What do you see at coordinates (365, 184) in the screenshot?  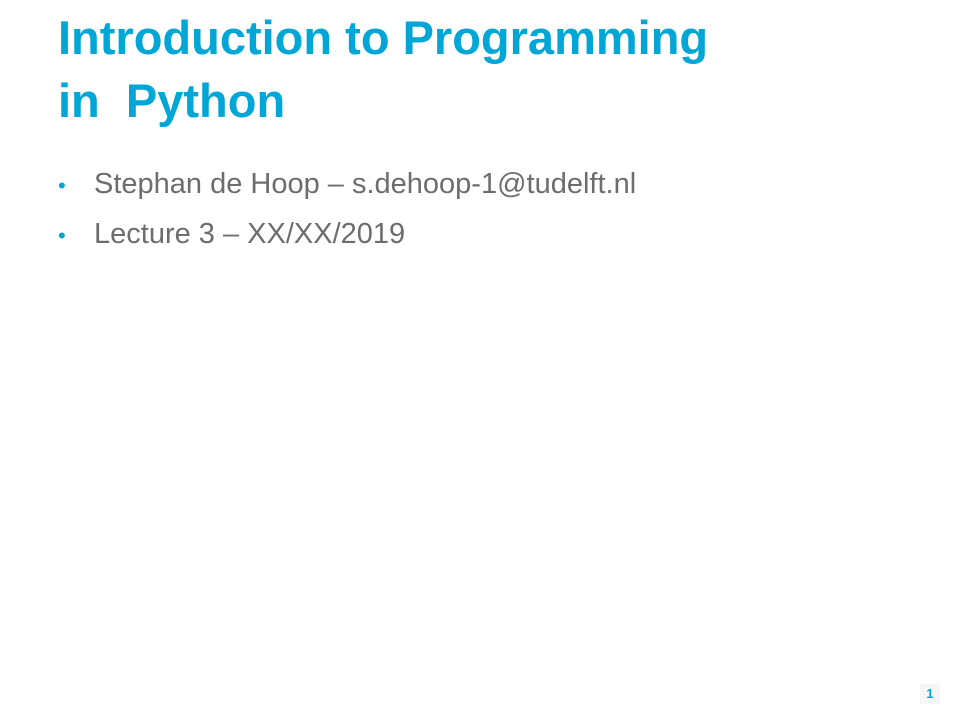 I see `bullet-text-author: Stephan de Hoop – s.dehoop-1@tudelft.nl` at bounding box center [365, 184].